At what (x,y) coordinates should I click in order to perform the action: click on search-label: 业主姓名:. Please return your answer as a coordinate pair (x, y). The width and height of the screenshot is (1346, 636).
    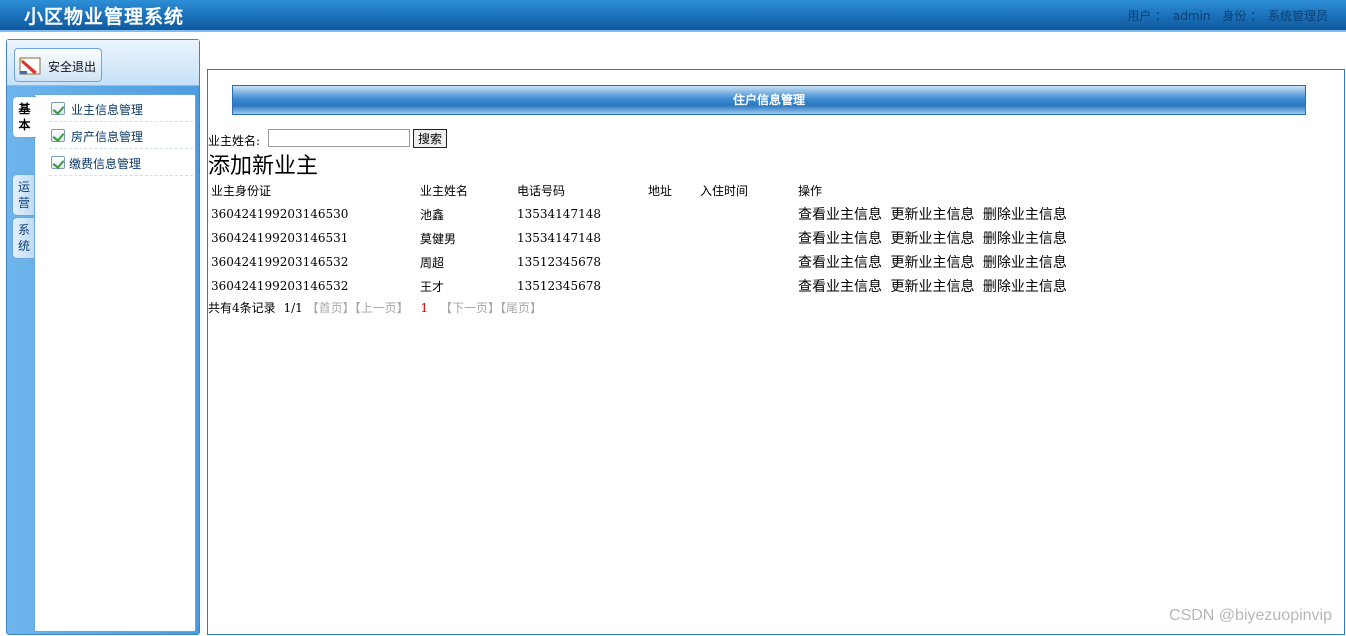
    Looking at the image, I should click on (234, 141).